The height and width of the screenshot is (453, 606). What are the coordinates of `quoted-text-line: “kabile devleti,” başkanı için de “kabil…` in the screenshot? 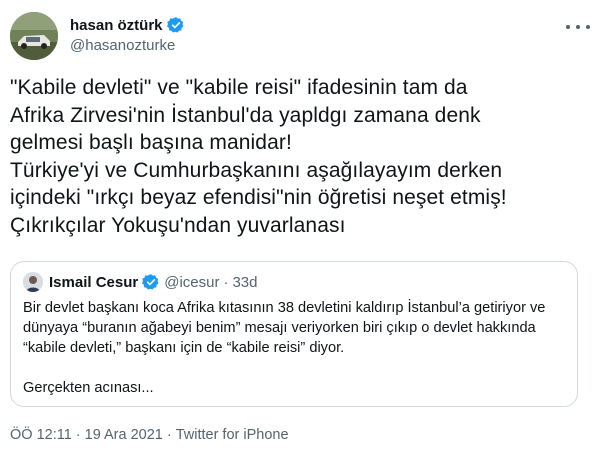 It's located at (184, 348).